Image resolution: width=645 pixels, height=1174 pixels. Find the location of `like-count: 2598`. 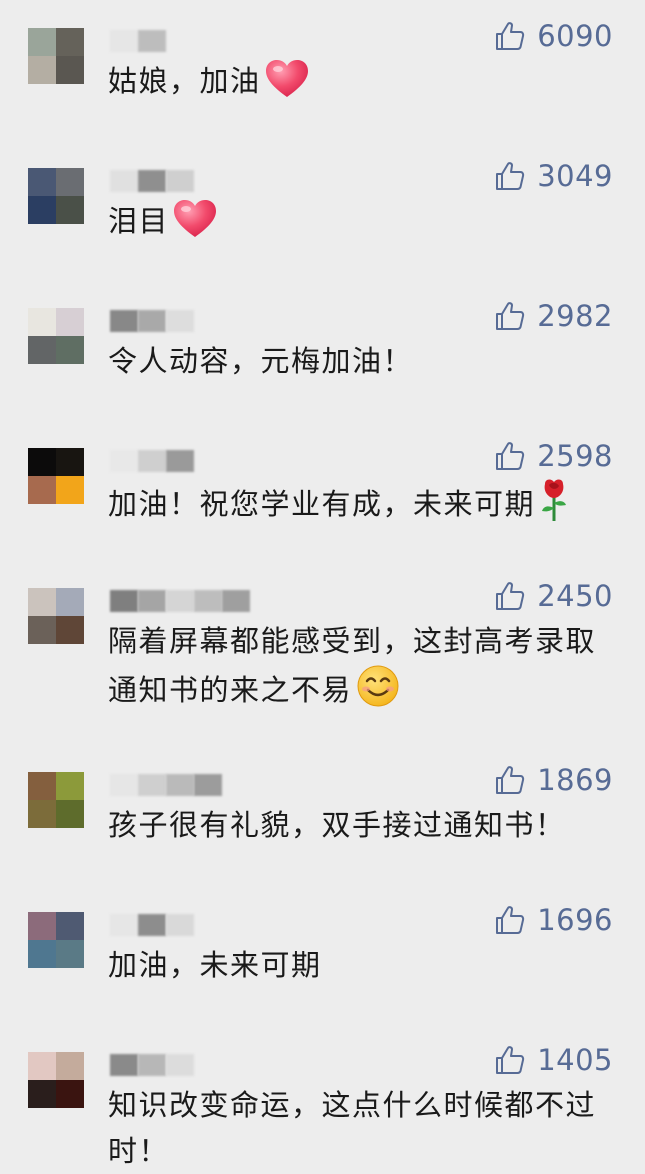

like-count: 2598 is located at coordinates (575, 456).